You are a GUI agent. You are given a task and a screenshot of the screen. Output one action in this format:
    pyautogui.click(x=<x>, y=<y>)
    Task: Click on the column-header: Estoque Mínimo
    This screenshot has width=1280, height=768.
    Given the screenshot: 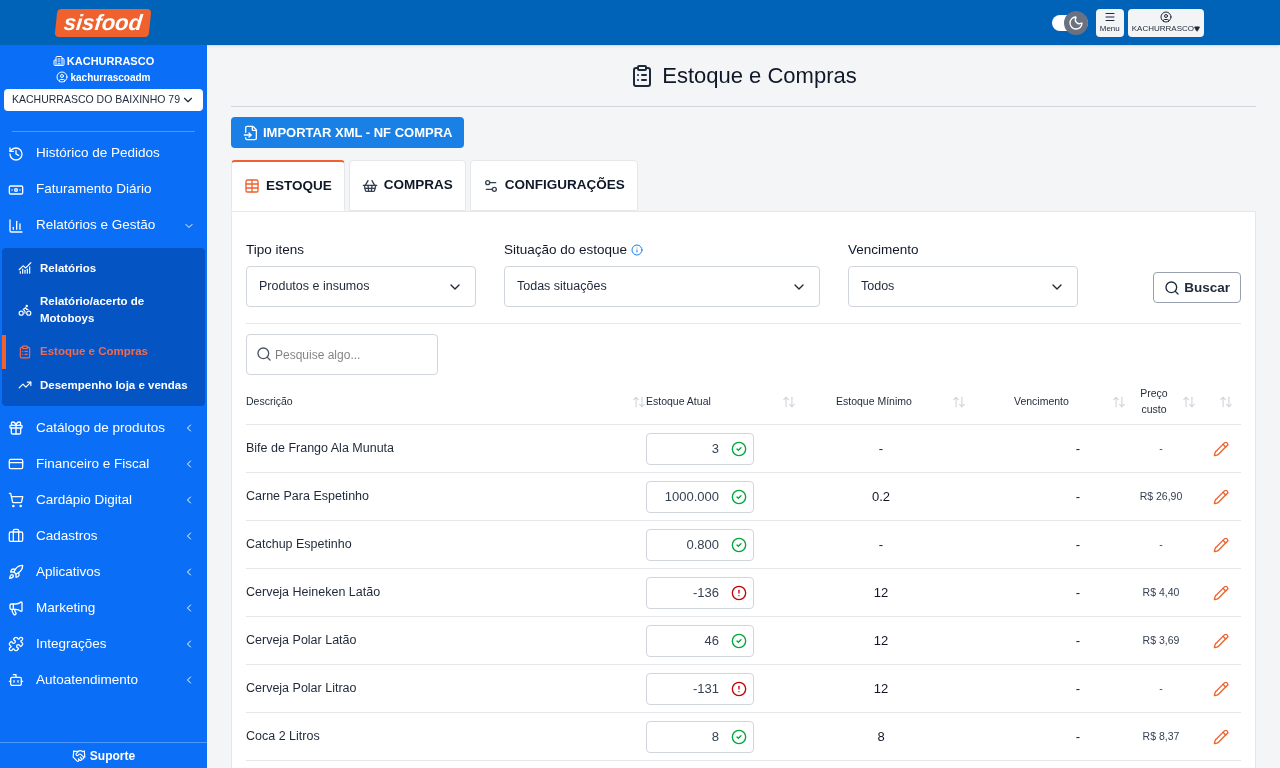 What is the action you would take?
    pyautogui.click(x=874, y=401)
    